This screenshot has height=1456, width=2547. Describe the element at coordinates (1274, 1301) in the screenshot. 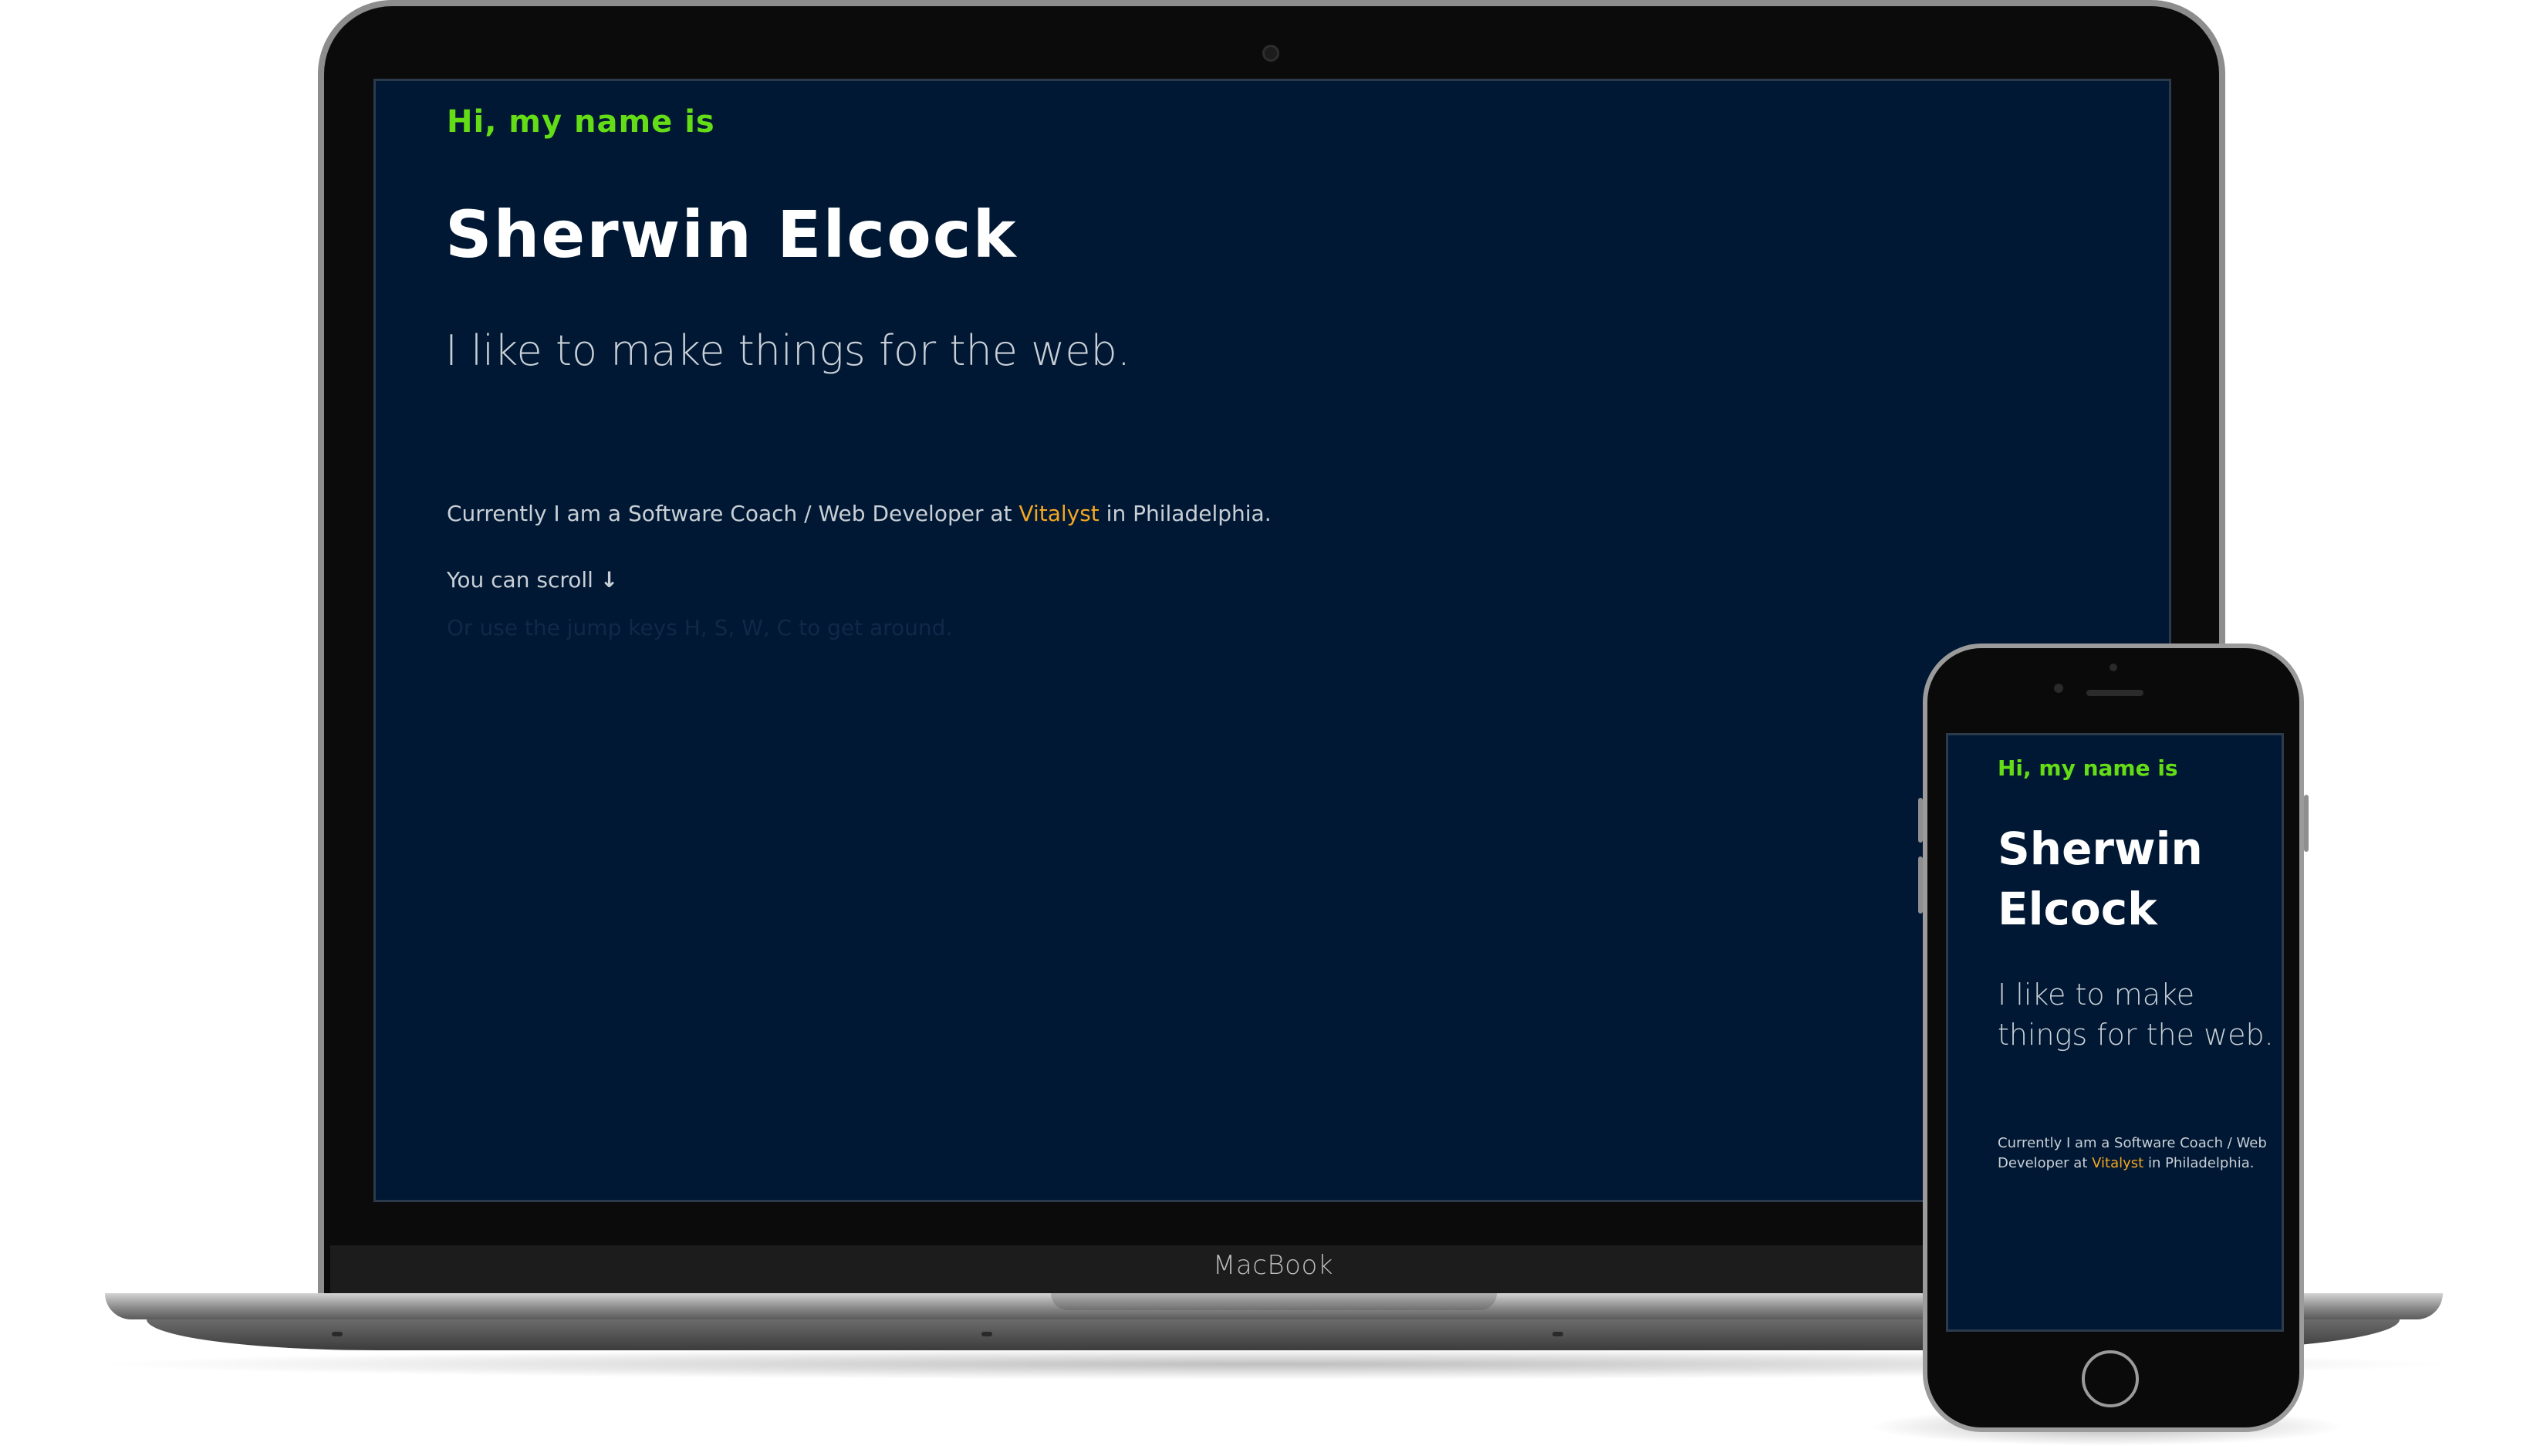

I see `laptop-hinge-notch` at that location.